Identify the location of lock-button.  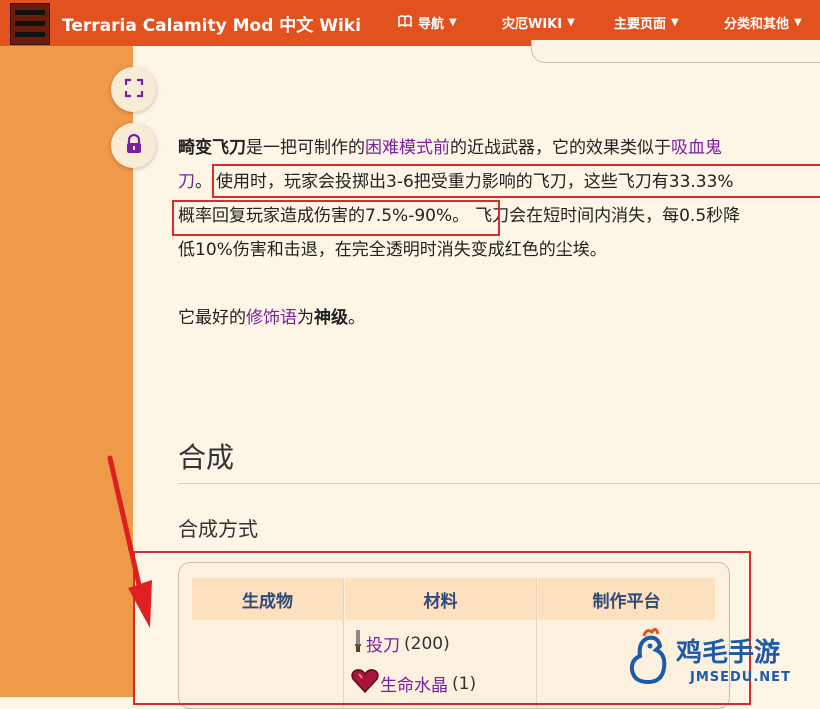
(133, 145).